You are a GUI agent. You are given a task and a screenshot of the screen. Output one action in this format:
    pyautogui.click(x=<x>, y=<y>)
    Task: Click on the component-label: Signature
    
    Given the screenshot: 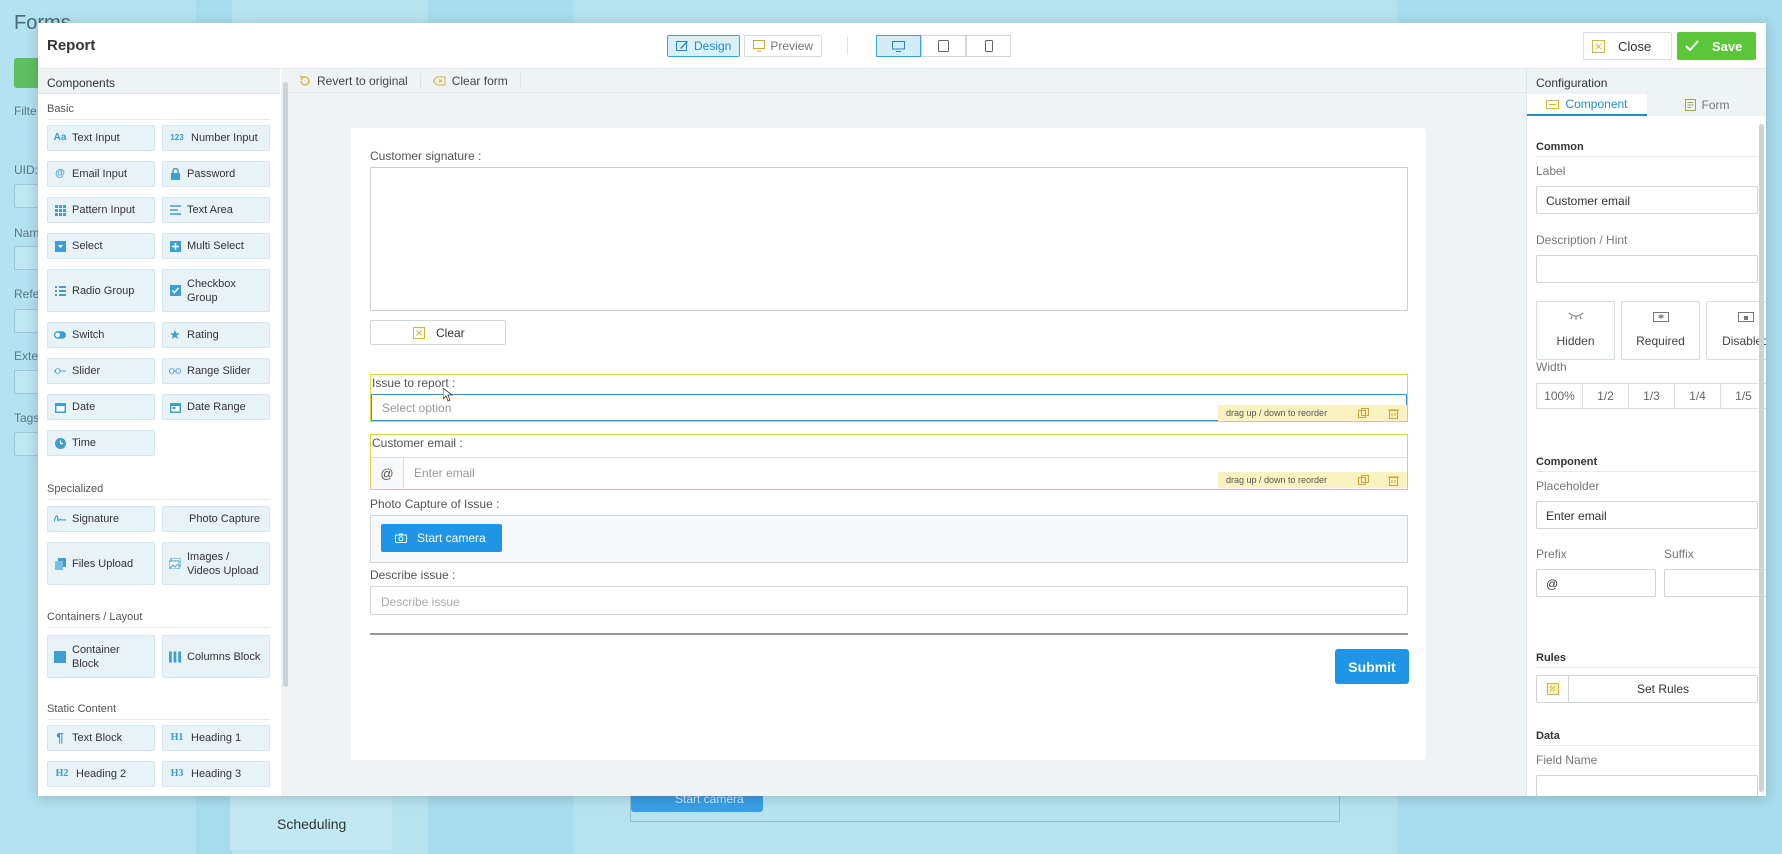 What is the action you would take?
    pyautogui.click(x=96, y=519)
    